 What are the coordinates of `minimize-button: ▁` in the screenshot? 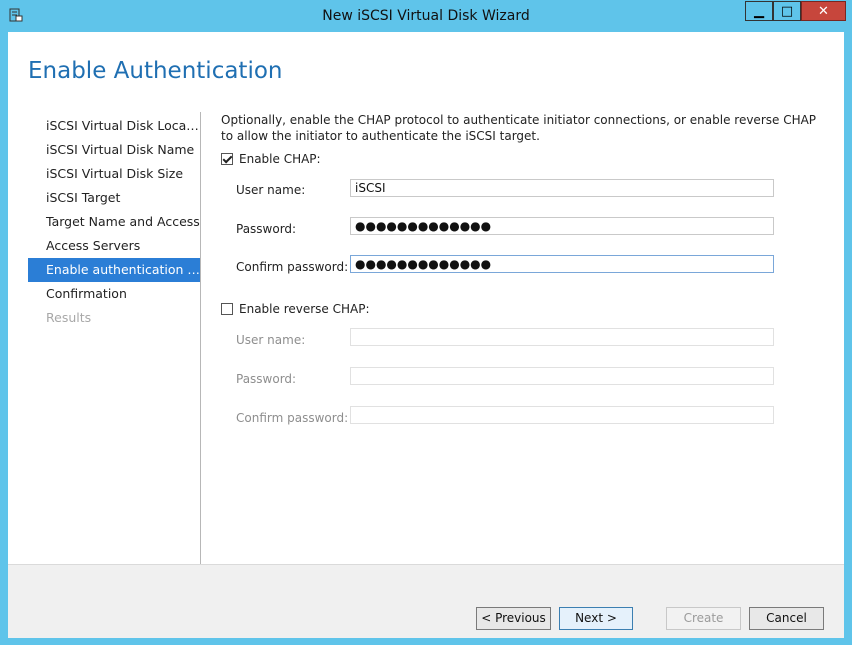 It's located at (759, 11).